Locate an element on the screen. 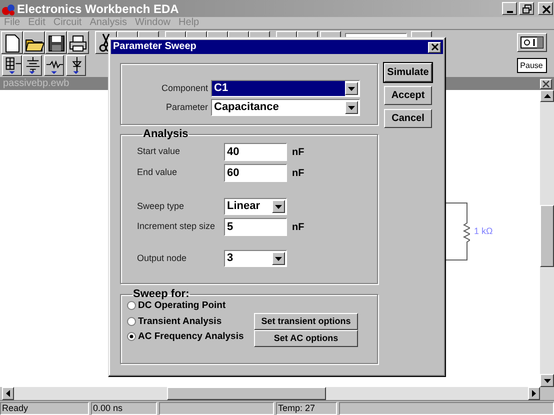  restore-icon is located at coordinates (526, 8).